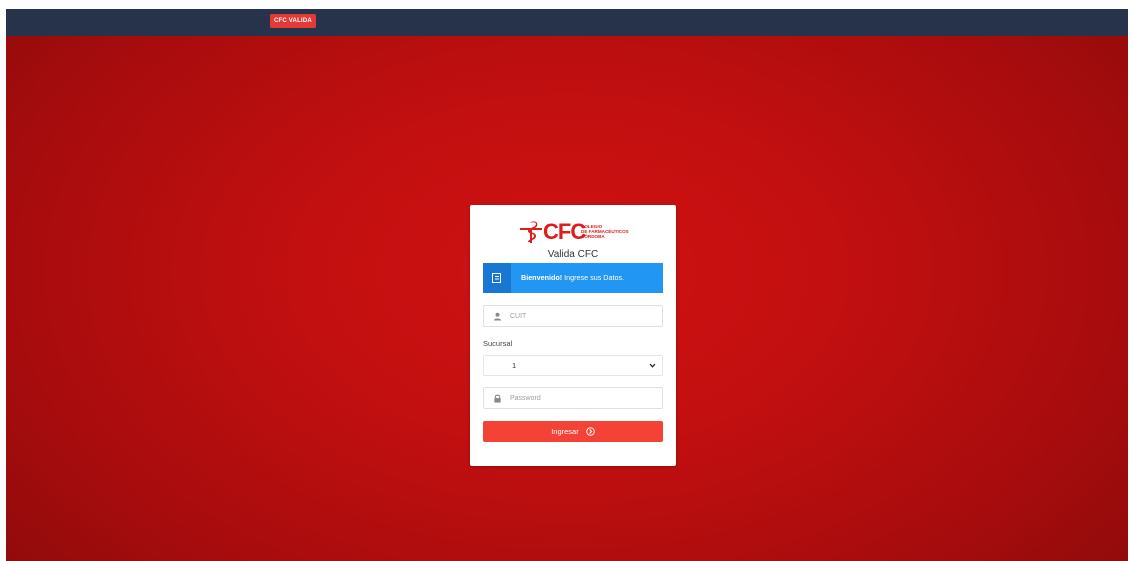  Describe the element at coordinates (497, 398) in the screenshot. I see `lock-icon` at that location.